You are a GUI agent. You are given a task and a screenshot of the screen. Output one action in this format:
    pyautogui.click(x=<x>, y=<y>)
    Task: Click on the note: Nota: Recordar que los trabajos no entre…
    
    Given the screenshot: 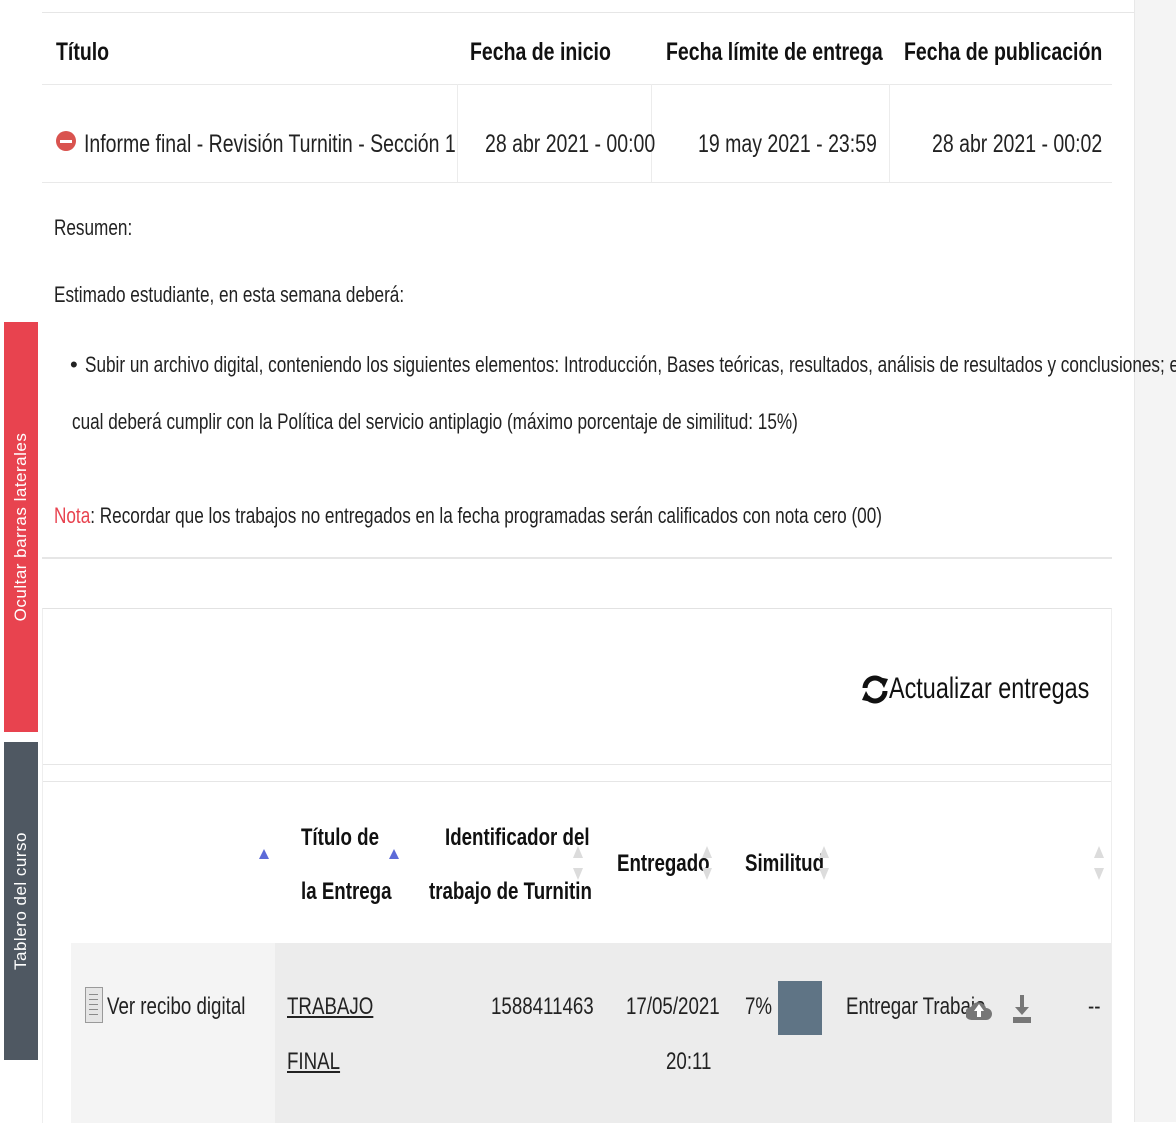 What is the action you would take?
    pyautogui.click(x=585, y=516)
    